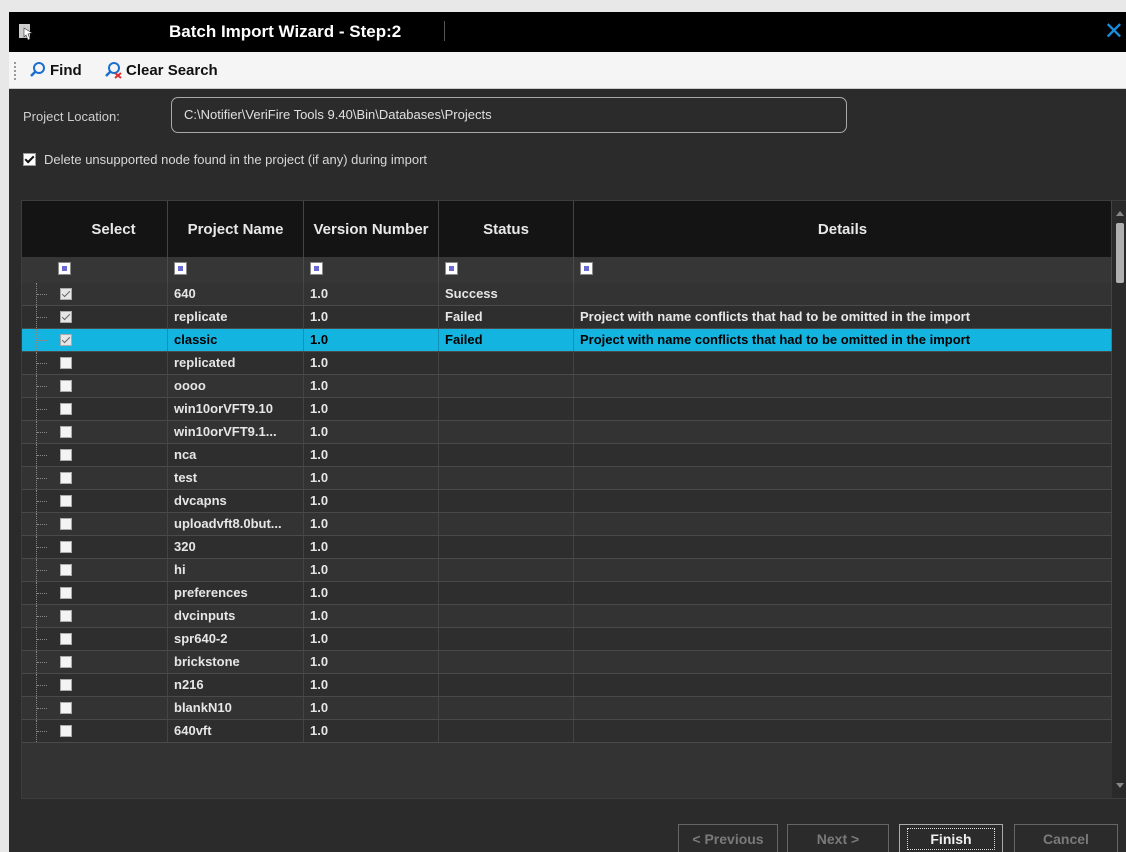  Describe the element at coordinates (567, 294) in the screenshot. I see `table-row: 640 1.0 Success` at that location.